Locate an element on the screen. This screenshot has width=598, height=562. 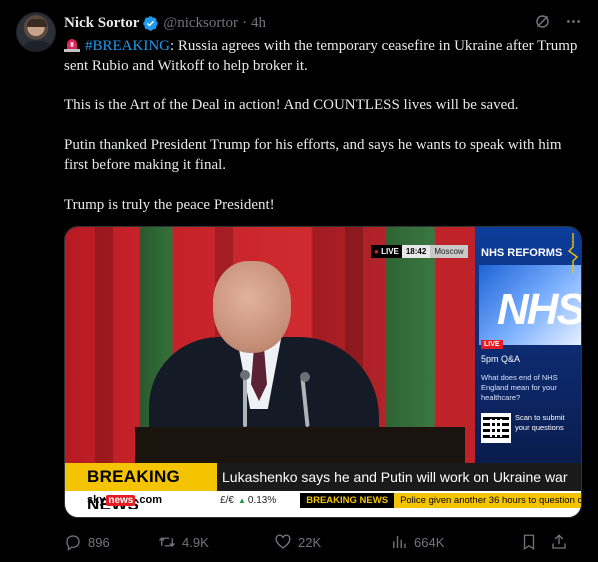
side-live-badge: LIVE is located at coordinates (492, 344).